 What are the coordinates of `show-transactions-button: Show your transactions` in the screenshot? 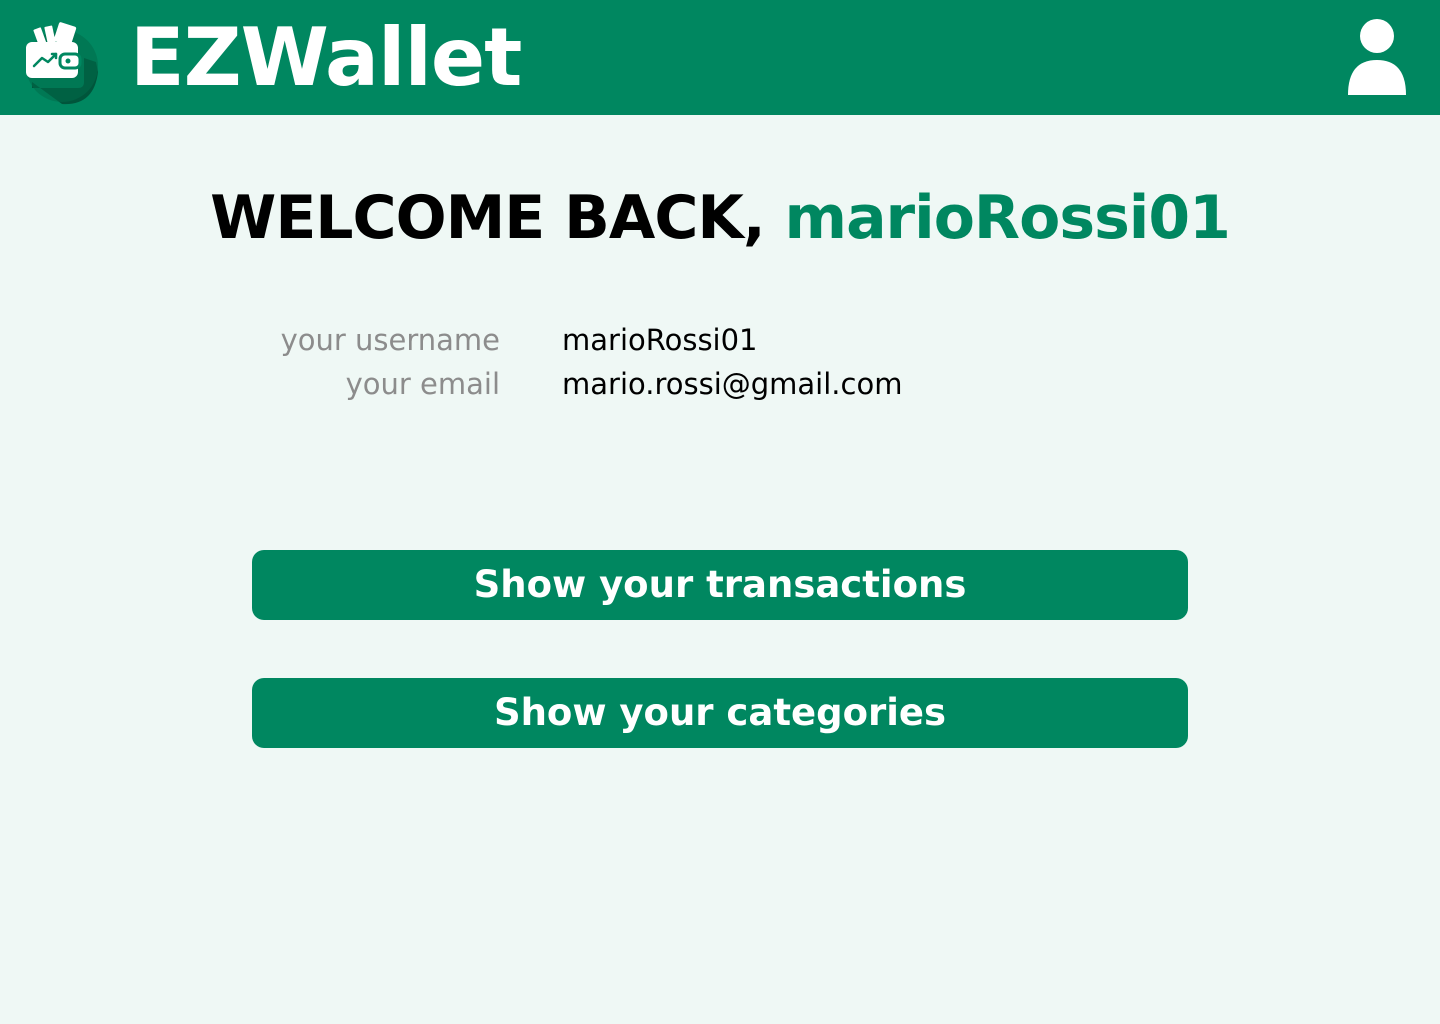 It's located at (720, 585).